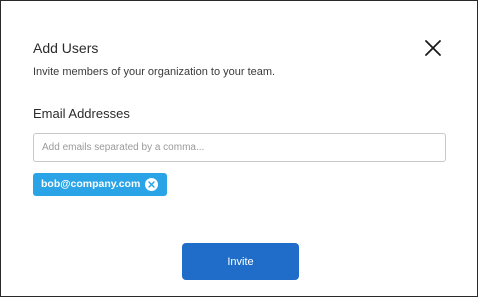 The height and width of the screenshot is (297, 478). I want to click on dialog-title: Add Users, so click(66, 48).